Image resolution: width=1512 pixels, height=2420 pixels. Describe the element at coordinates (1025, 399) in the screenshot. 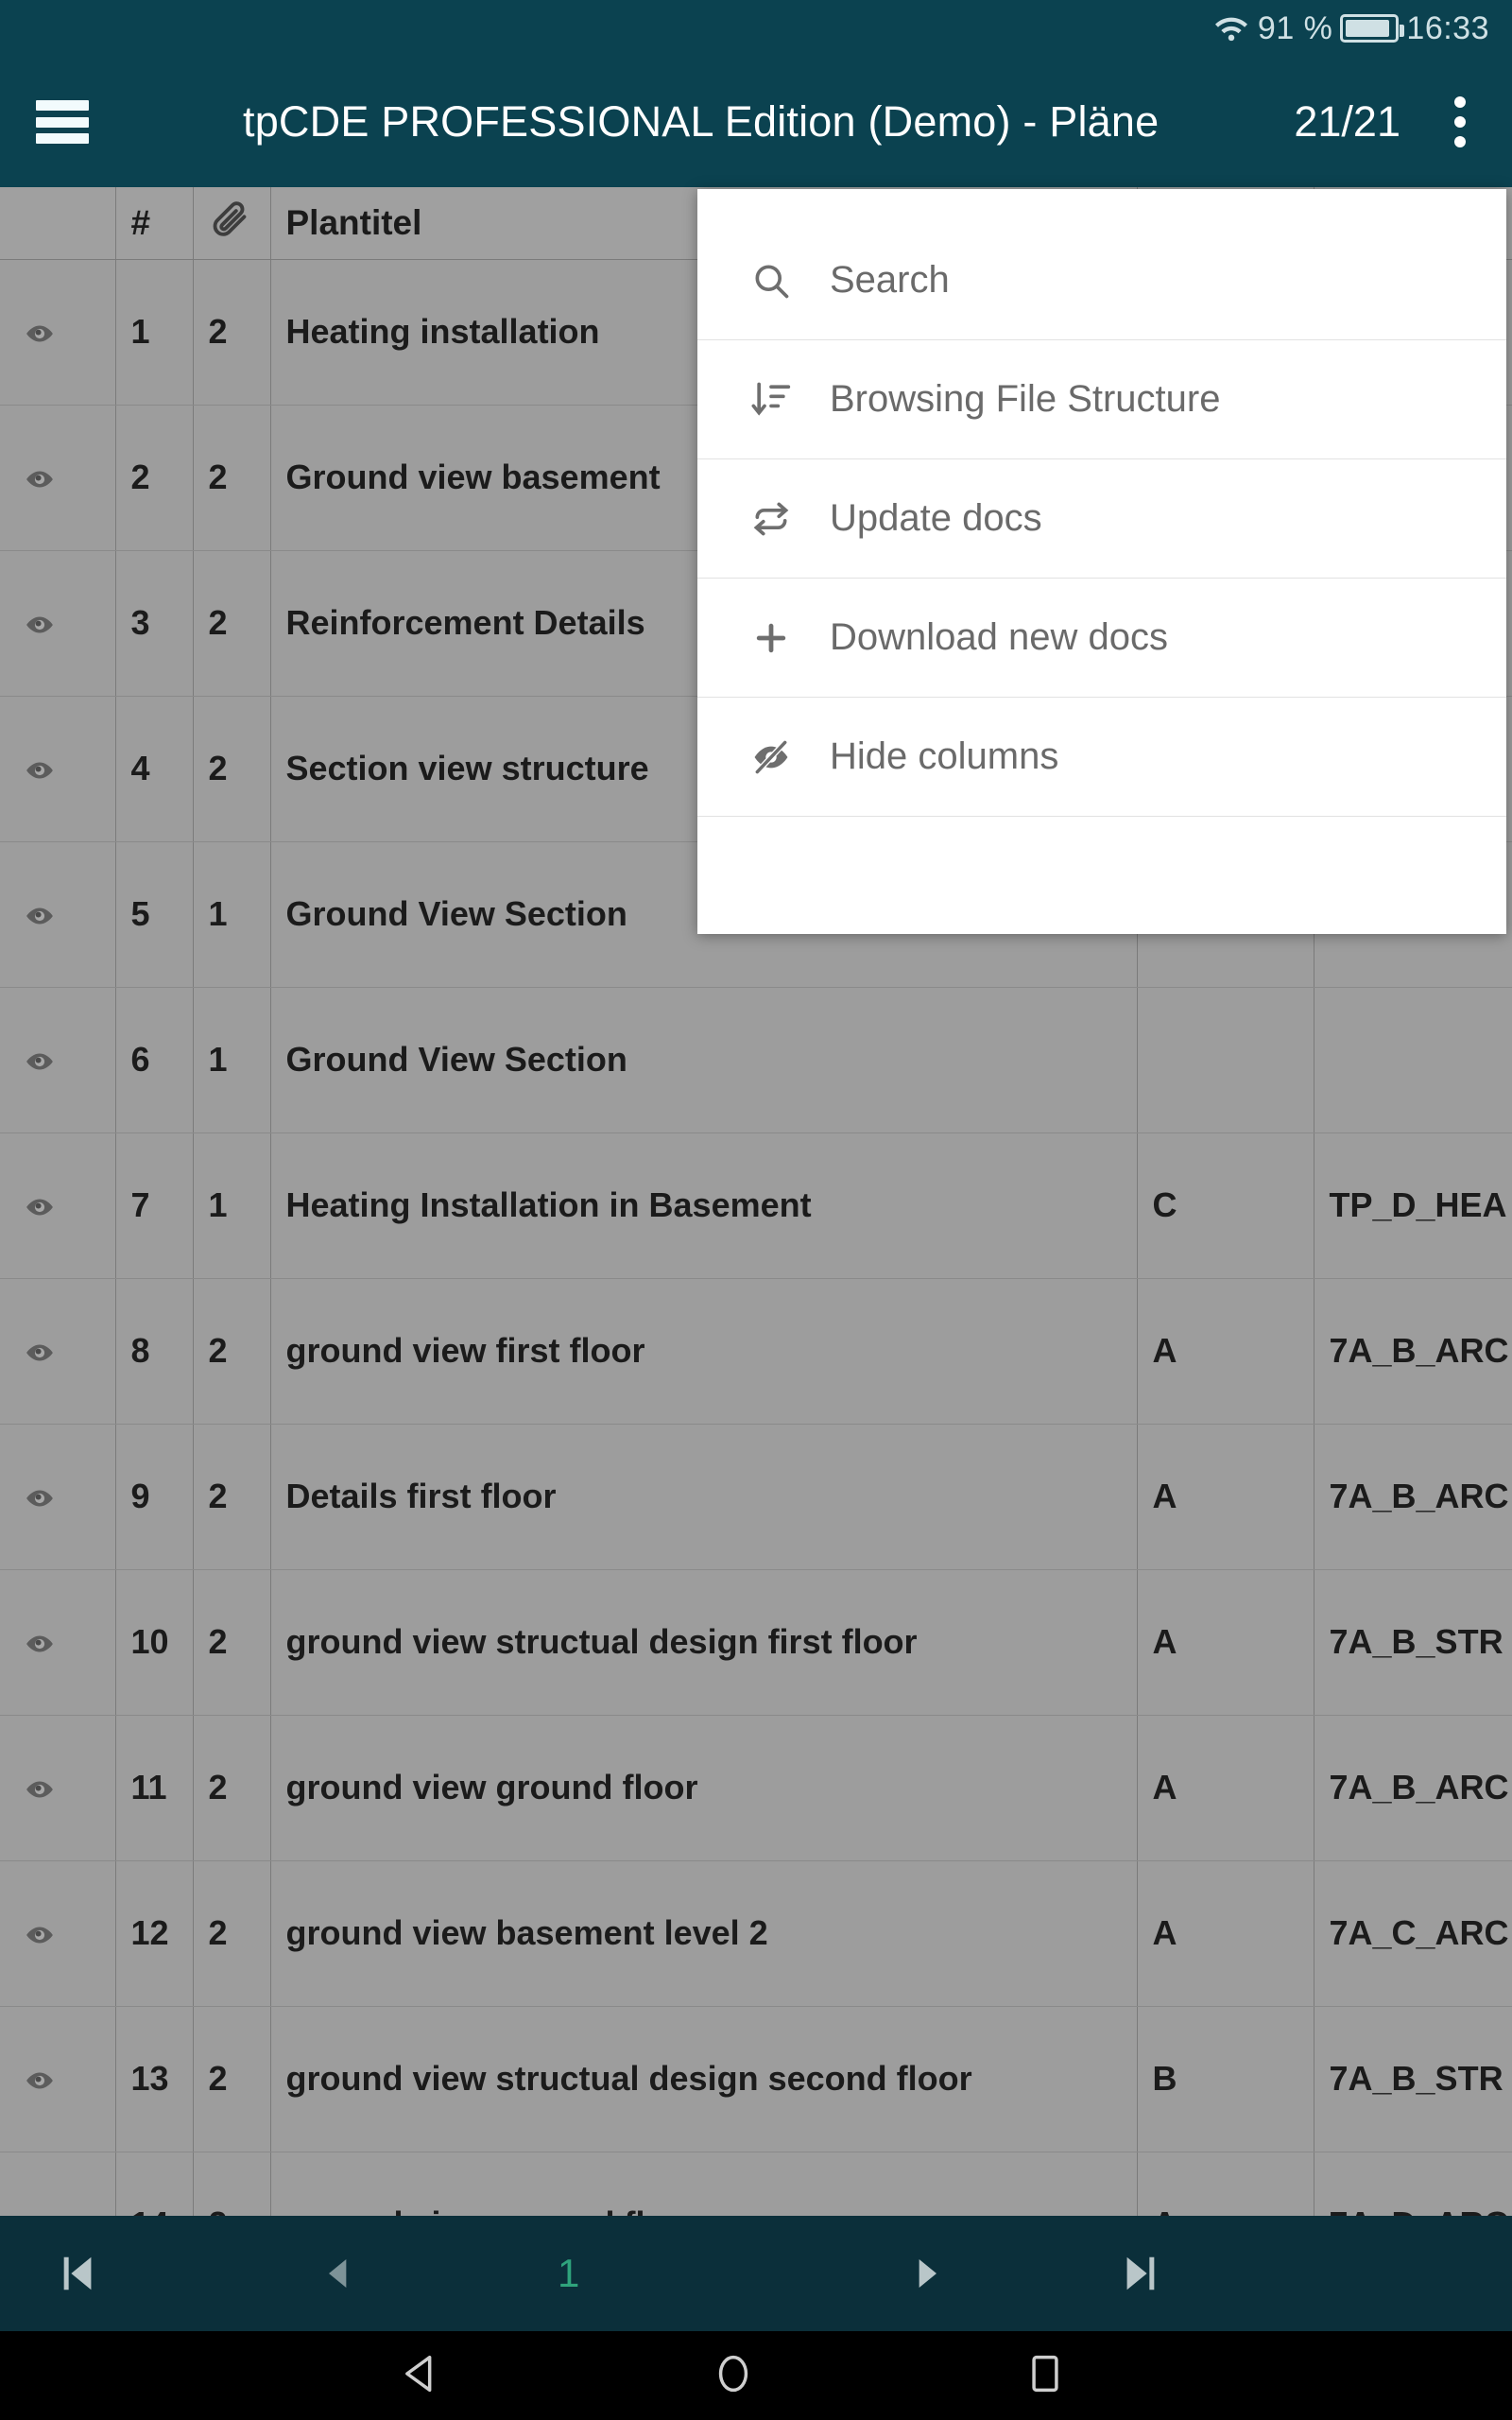

I see `menu-item-label: Browsing File Structure` at that location.